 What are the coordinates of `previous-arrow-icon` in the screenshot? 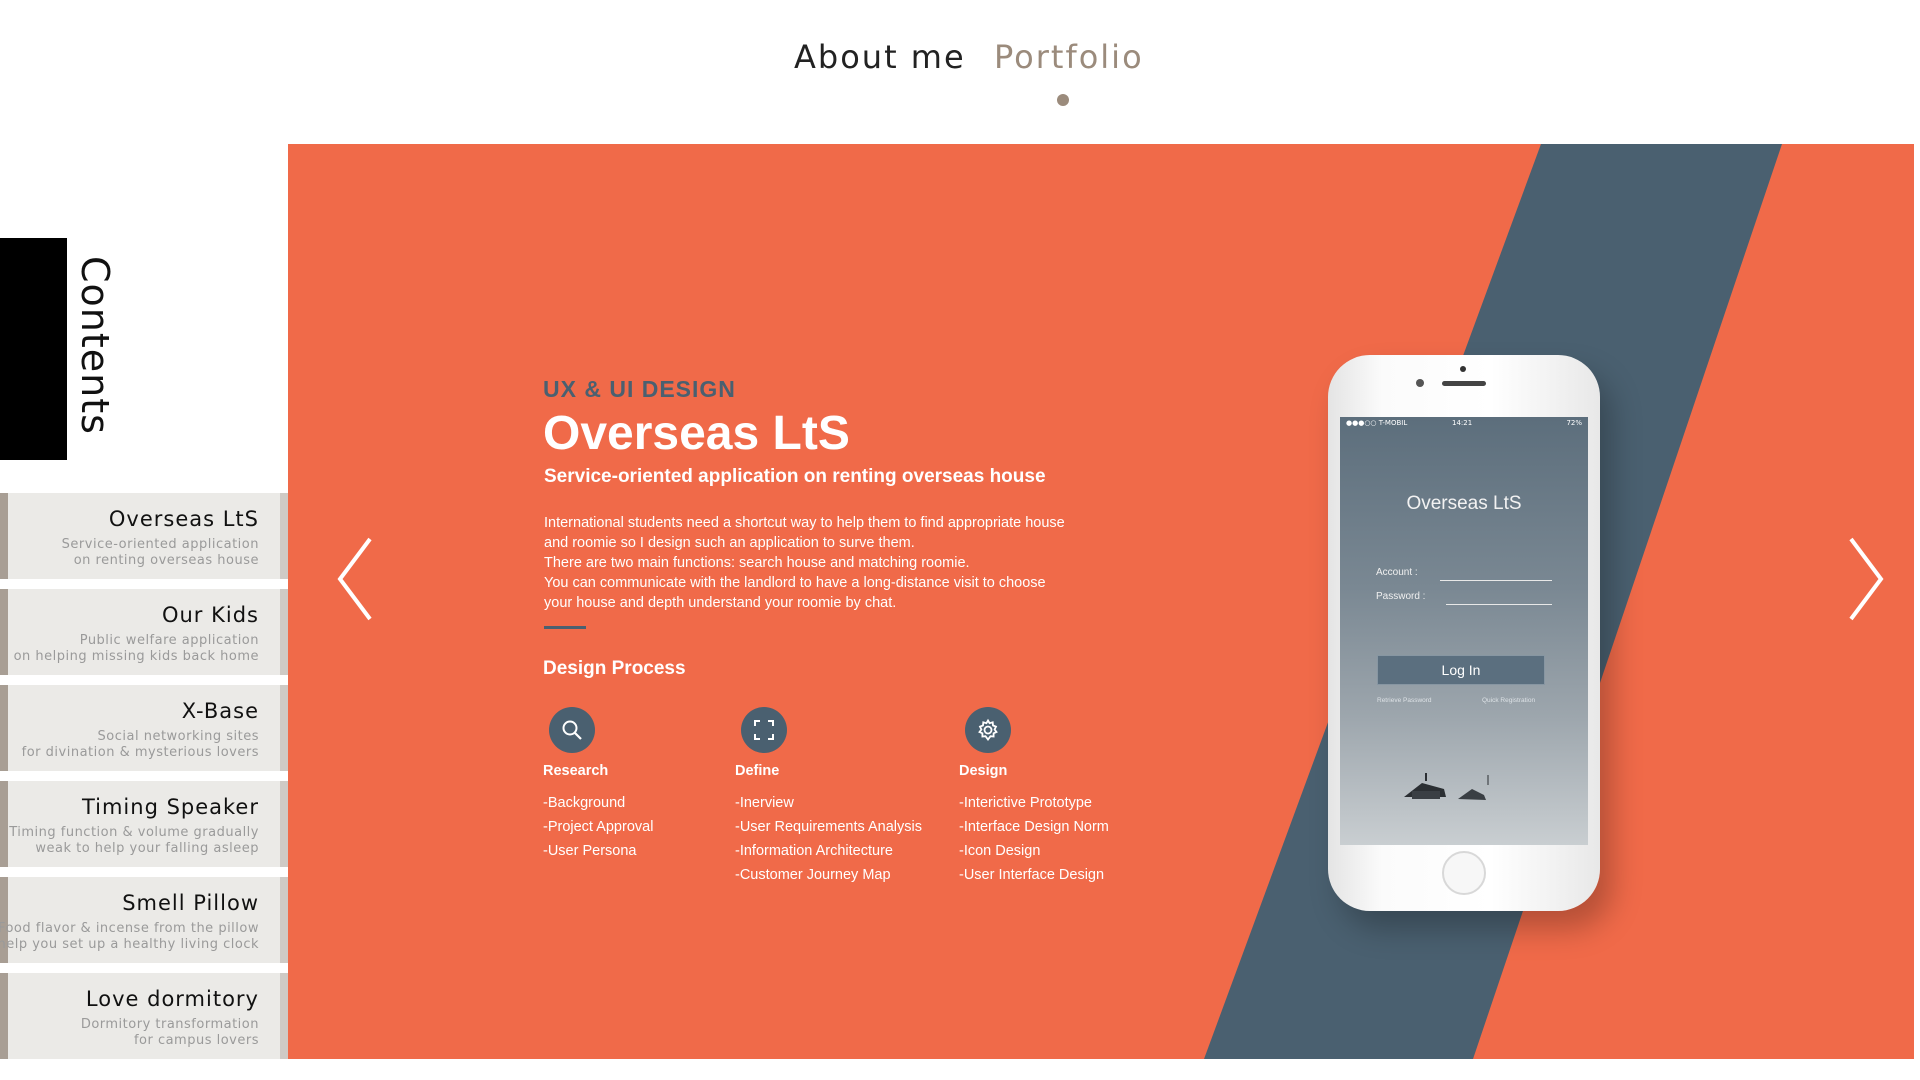 It's located at (353, 579).